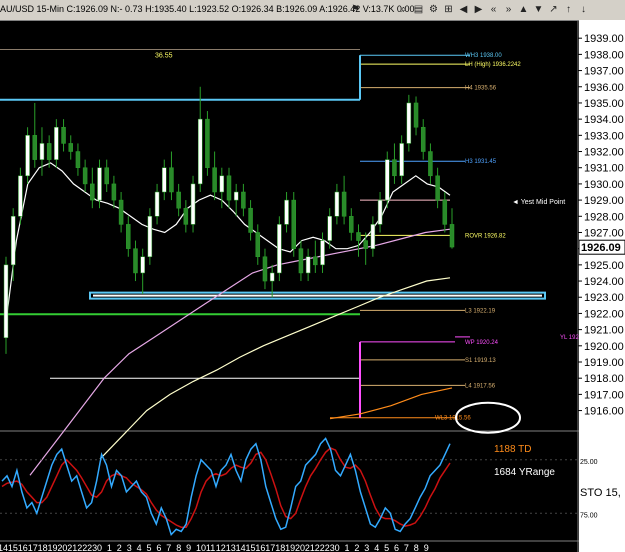  Describe the element at coordinates (589, 515) in the screenshot. I see `stochastic-tick-label: 75.00` at that location.